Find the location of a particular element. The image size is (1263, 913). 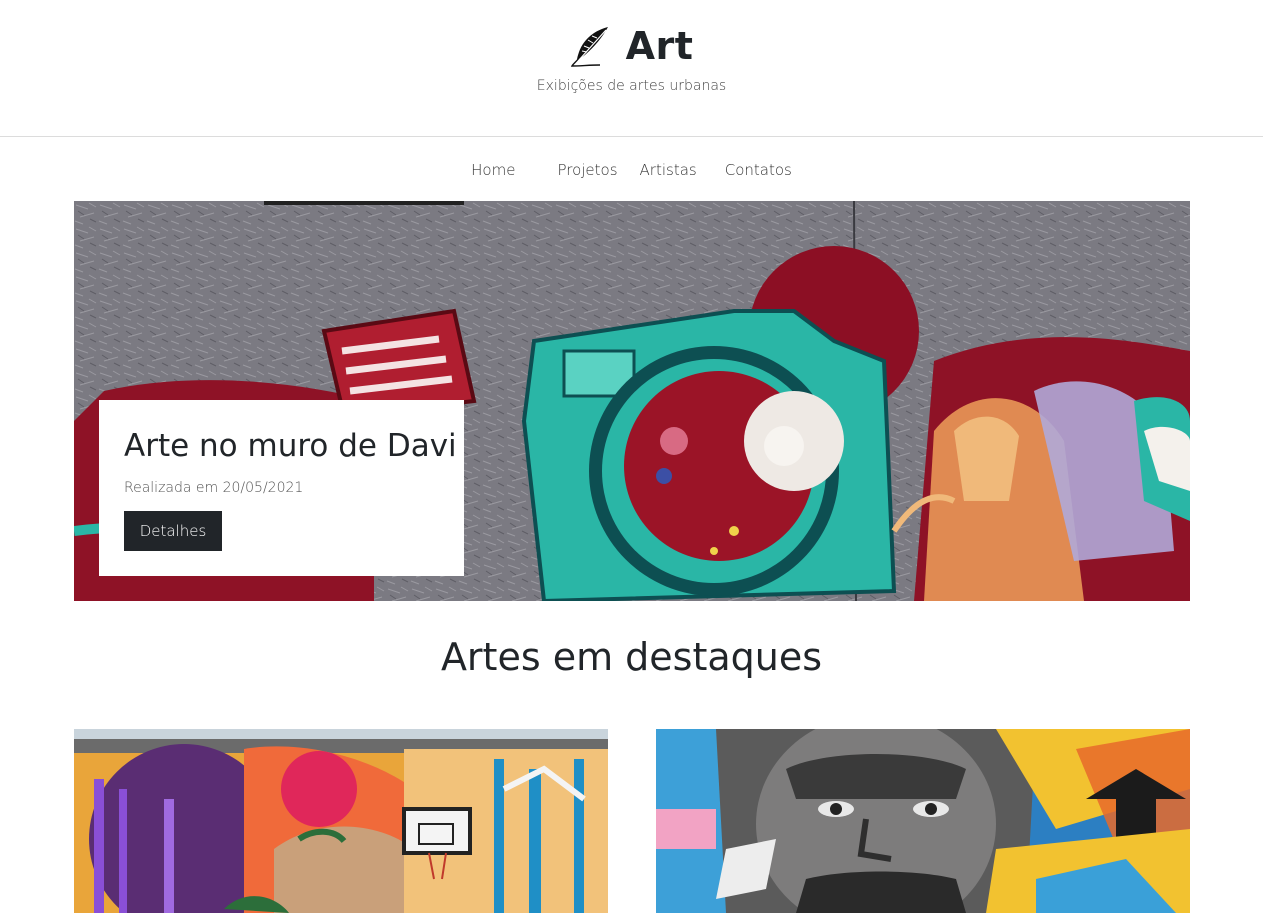

featured-section-title: Artes em destaques is located at coordinates (631, 657).